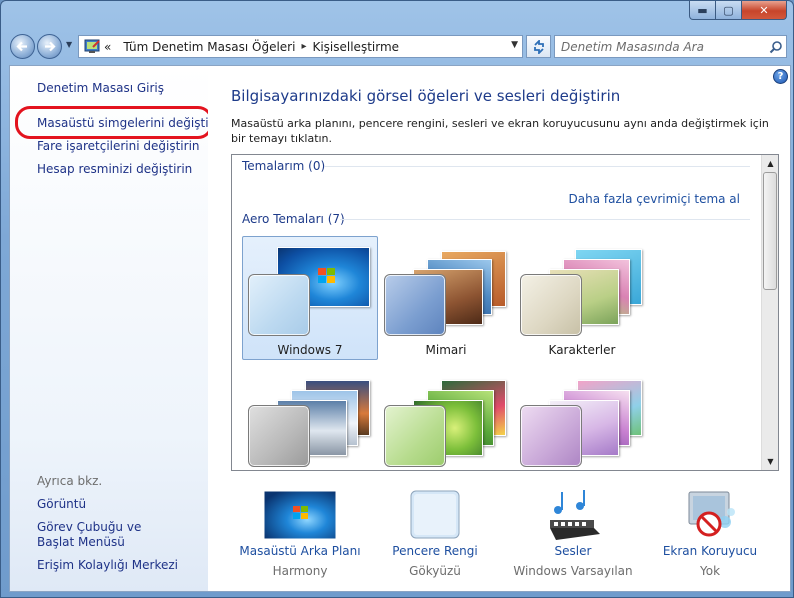 Image resolution: width=794 pixels, height=598 pixels. I want to click on close-button: ✕, so click(764, 10).